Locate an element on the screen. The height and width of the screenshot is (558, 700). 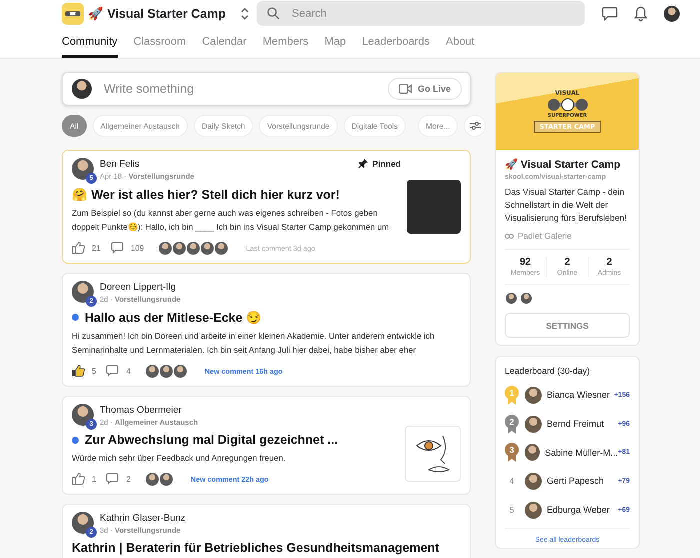
padlet-link: Padlet Galerie is located at coordinates (545, 236).